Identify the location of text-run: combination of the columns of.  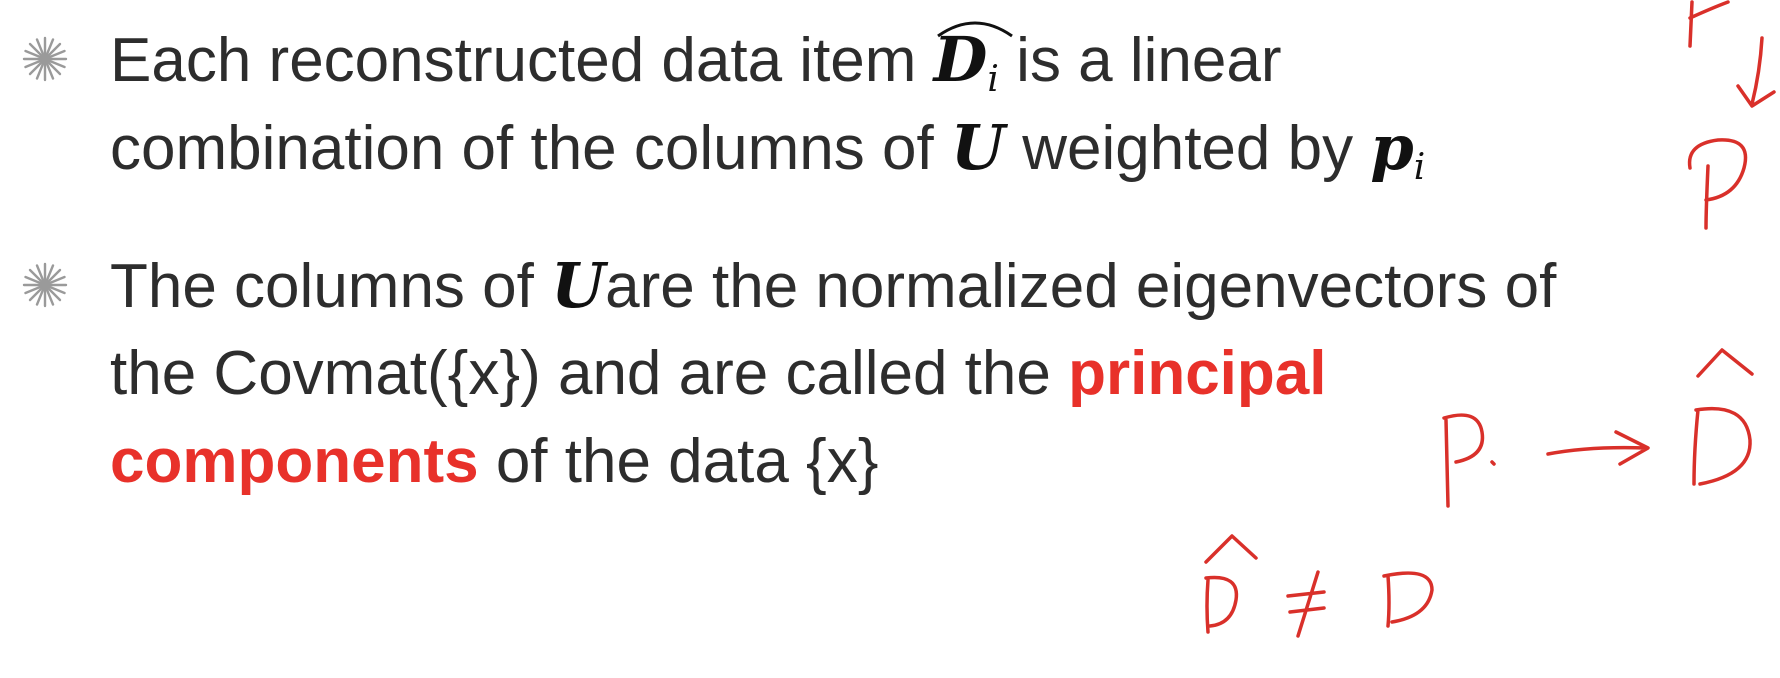
(530, 148).